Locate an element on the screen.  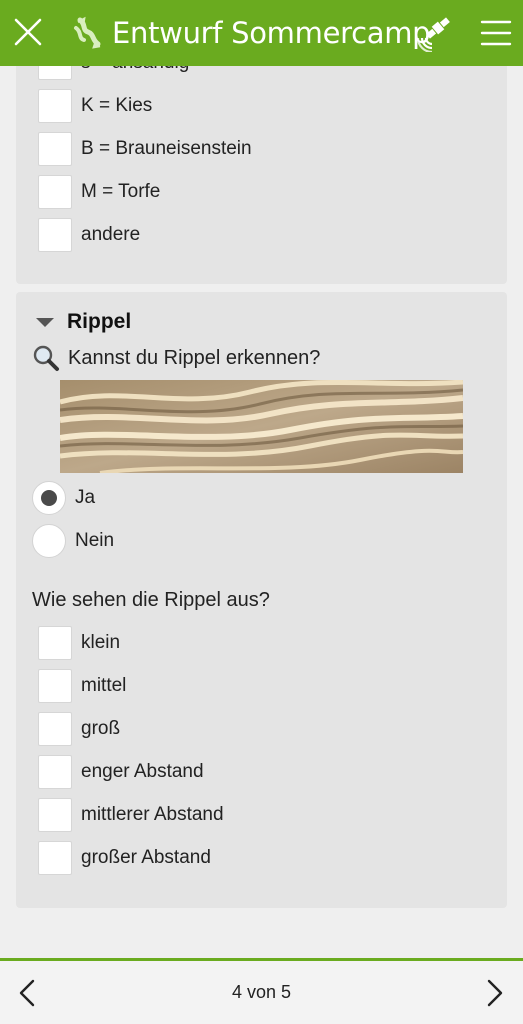
chevron-right-icon is located at coordinates (494, 993).